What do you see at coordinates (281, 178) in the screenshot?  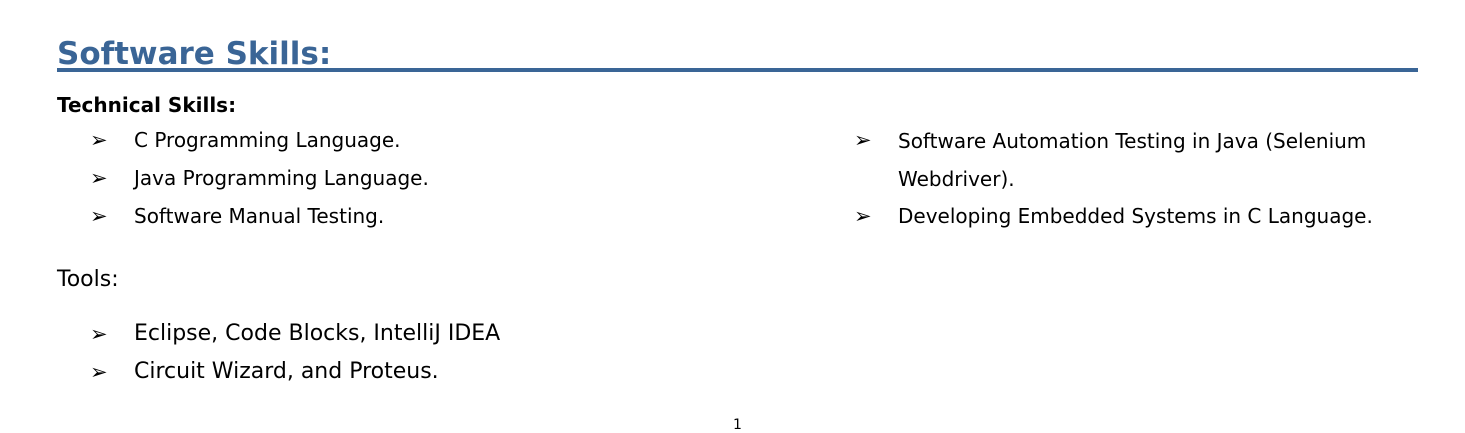 I see `skill-text: Java Programming Language.` at bounding box center [281, 178].